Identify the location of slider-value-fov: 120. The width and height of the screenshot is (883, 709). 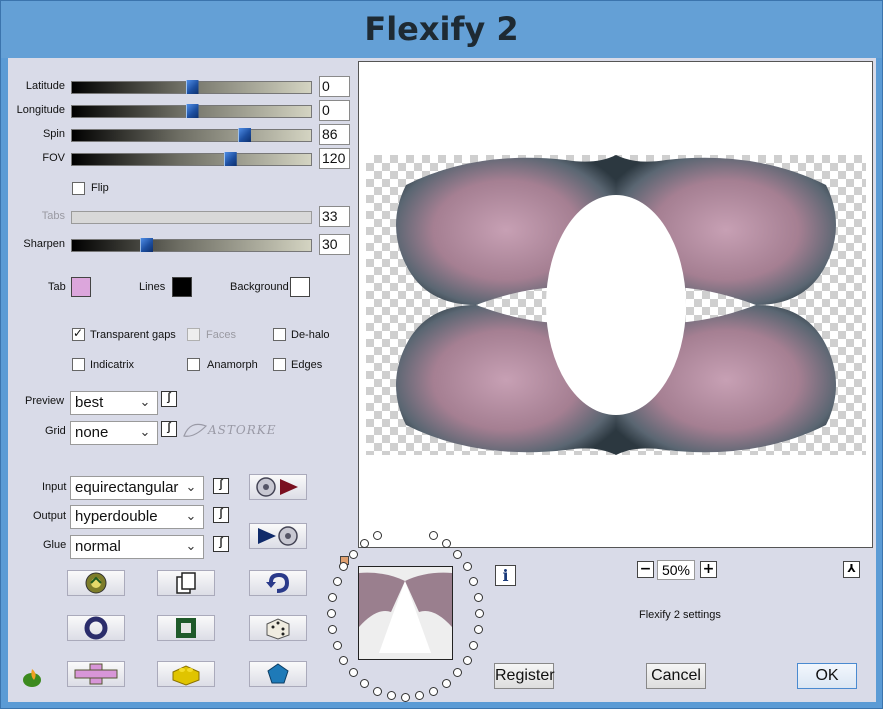
(334, 158).